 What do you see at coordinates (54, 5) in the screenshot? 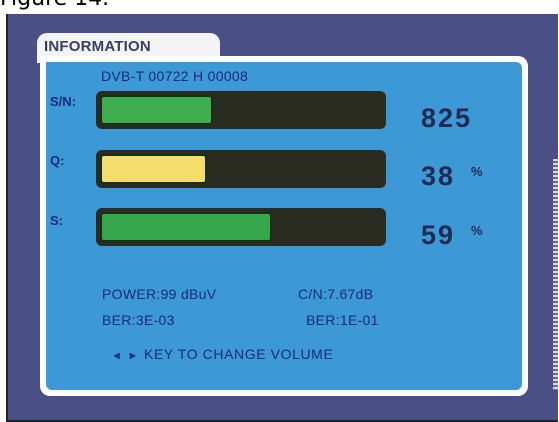
I see `figure-caption: Figure 14.` at bounding box center [54, 5].